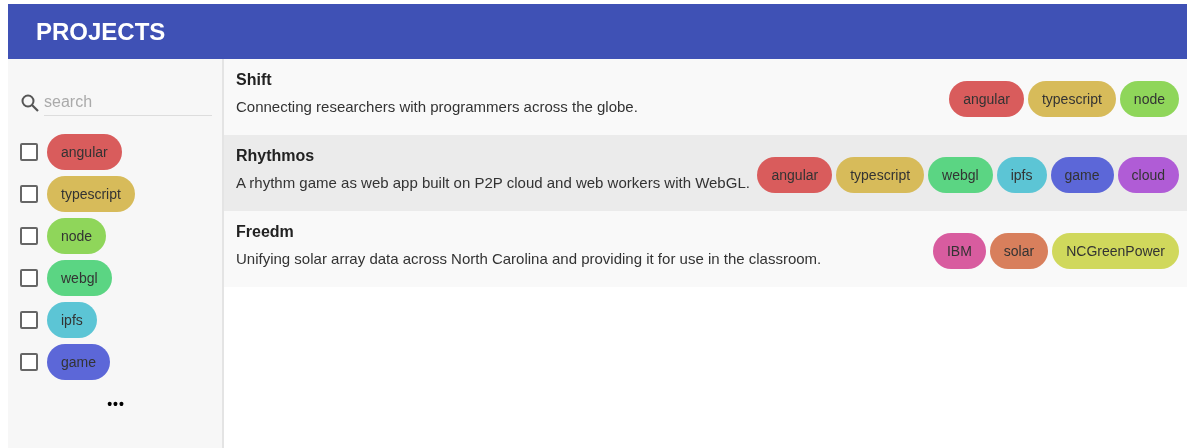 Image resolution: width=1187 pixels, height=448 pixels. I want to click on project-row: Freedm Unifying solar array data across North Carolina and providing it for use in the classroom. IBM solar NCGreenPower, so click(705, 249).